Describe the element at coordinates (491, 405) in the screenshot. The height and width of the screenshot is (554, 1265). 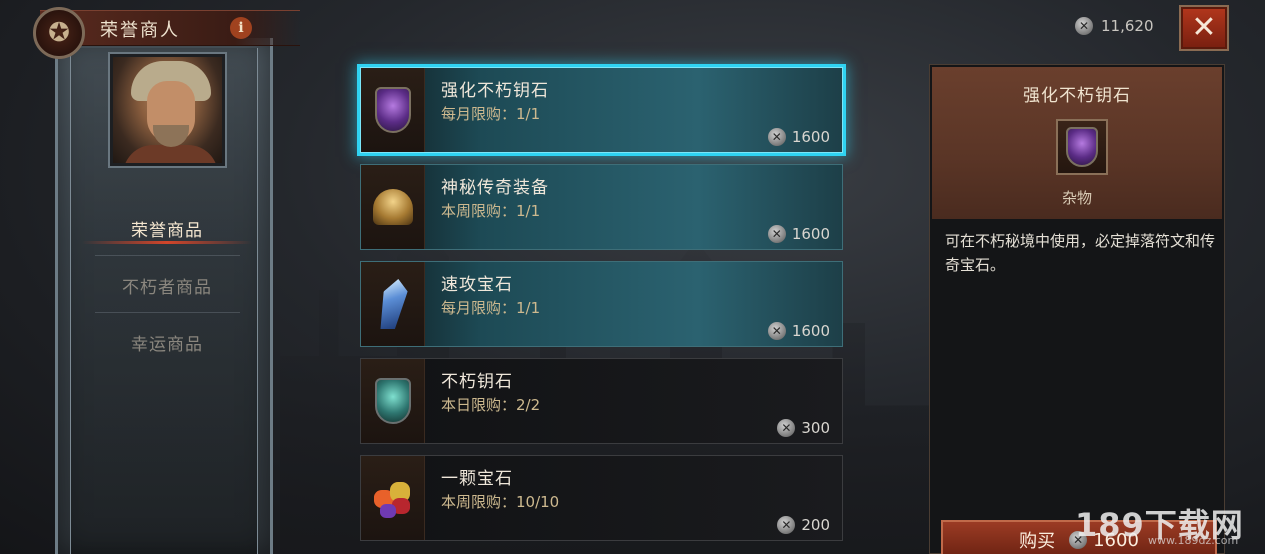
I see `item-limit: 本日限购：2/2` at that location.